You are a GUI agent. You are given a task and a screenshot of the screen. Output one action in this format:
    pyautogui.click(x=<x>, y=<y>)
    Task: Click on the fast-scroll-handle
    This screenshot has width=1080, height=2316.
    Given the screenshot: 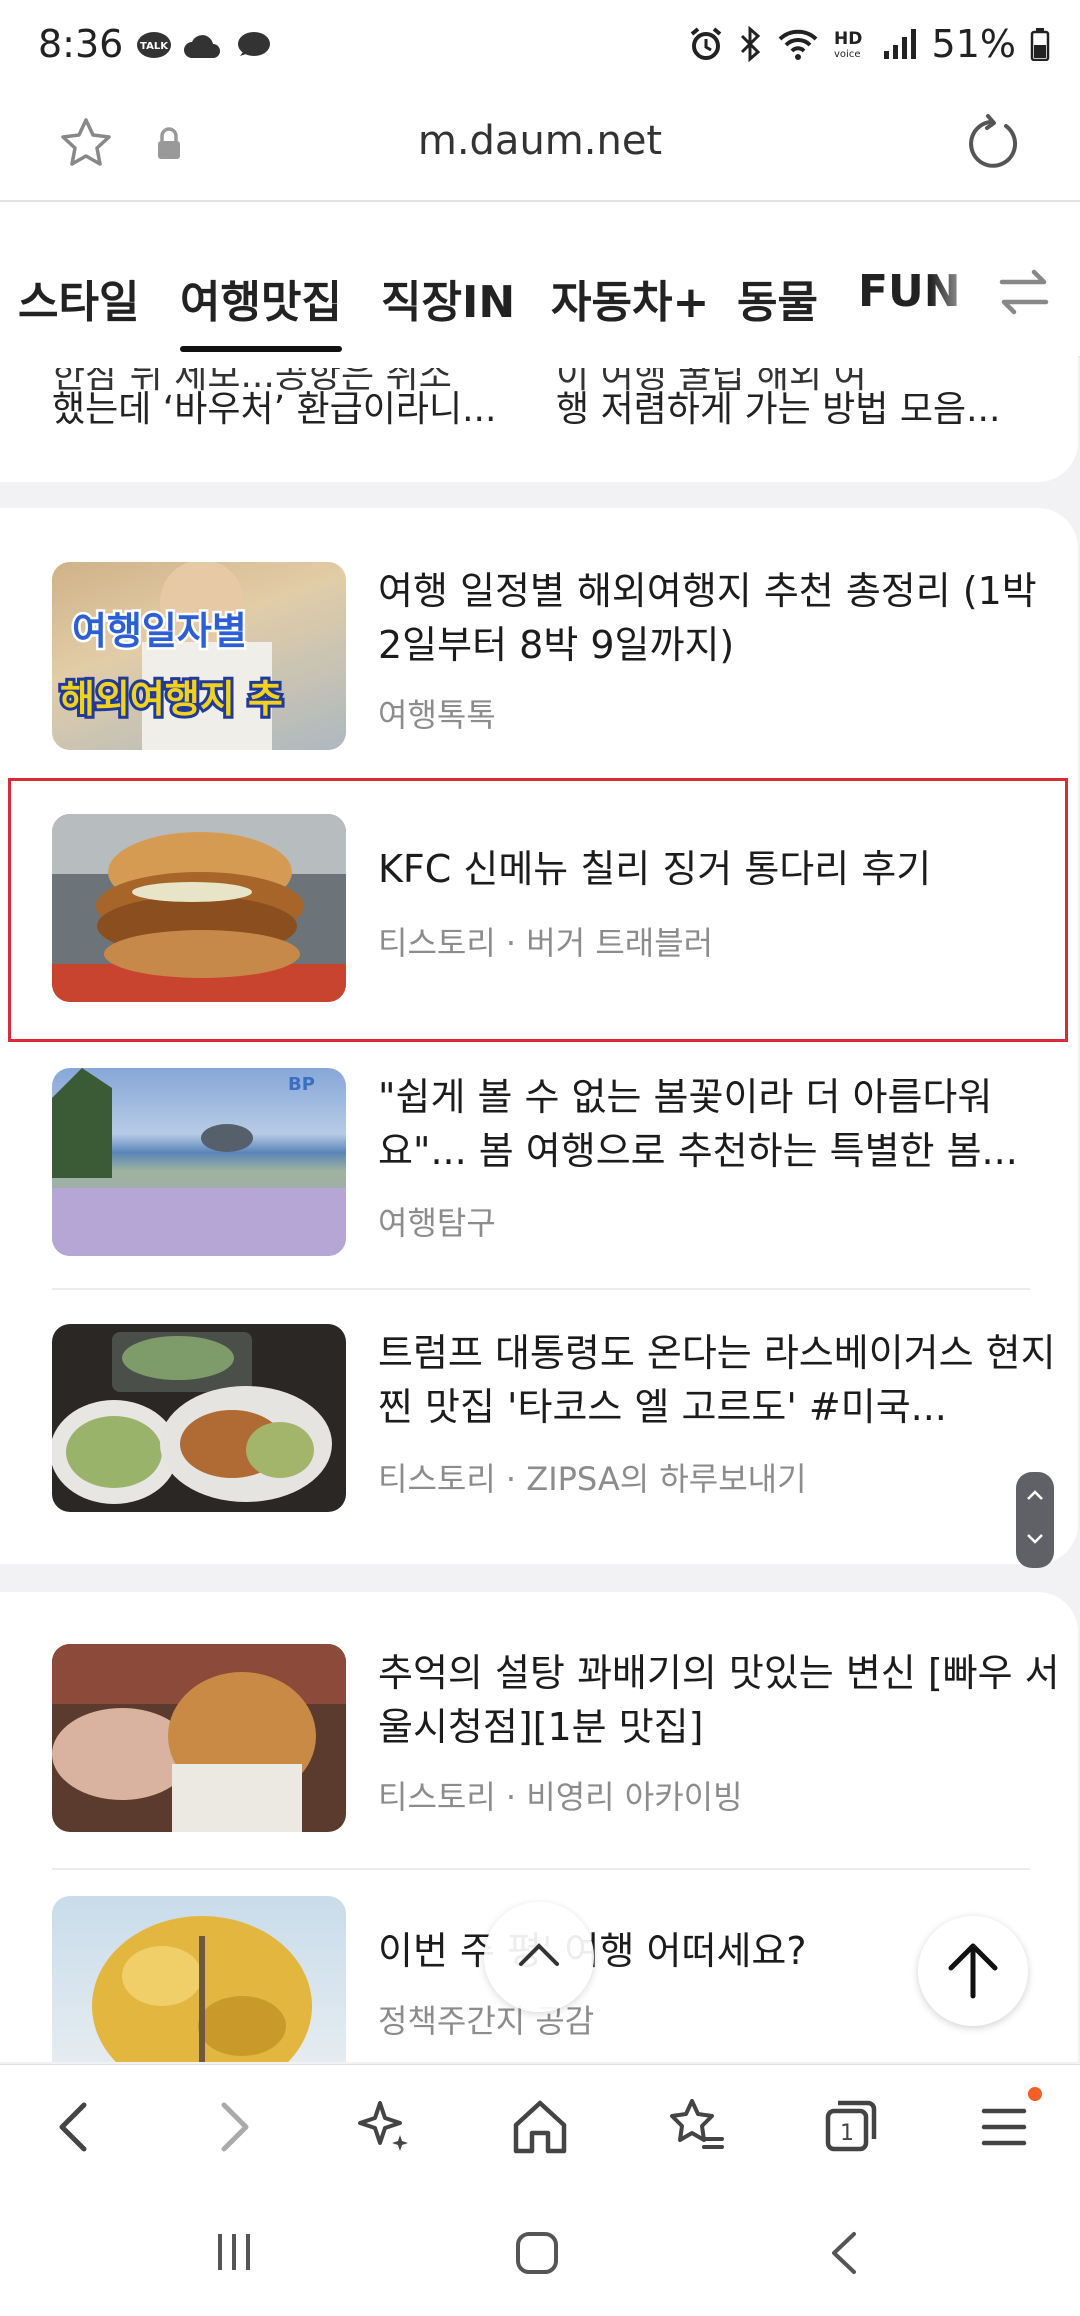 What is the action you would take?
    pyautogui.click(x=1035, y=1520)
    